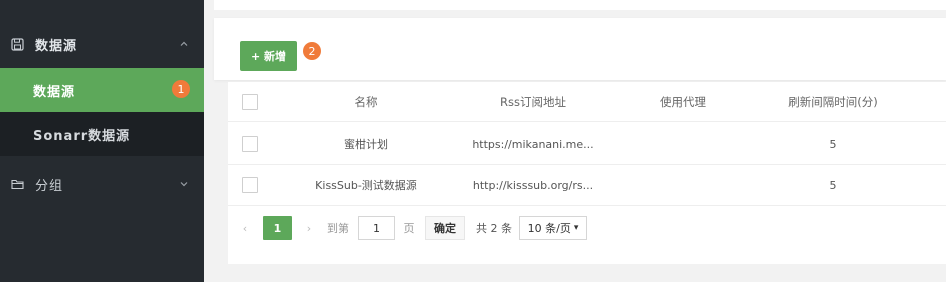 The height and width of the screenshot is (282, 946). I want to click on sidebar-item-label: Sonarr数据源, so click(82, 136).